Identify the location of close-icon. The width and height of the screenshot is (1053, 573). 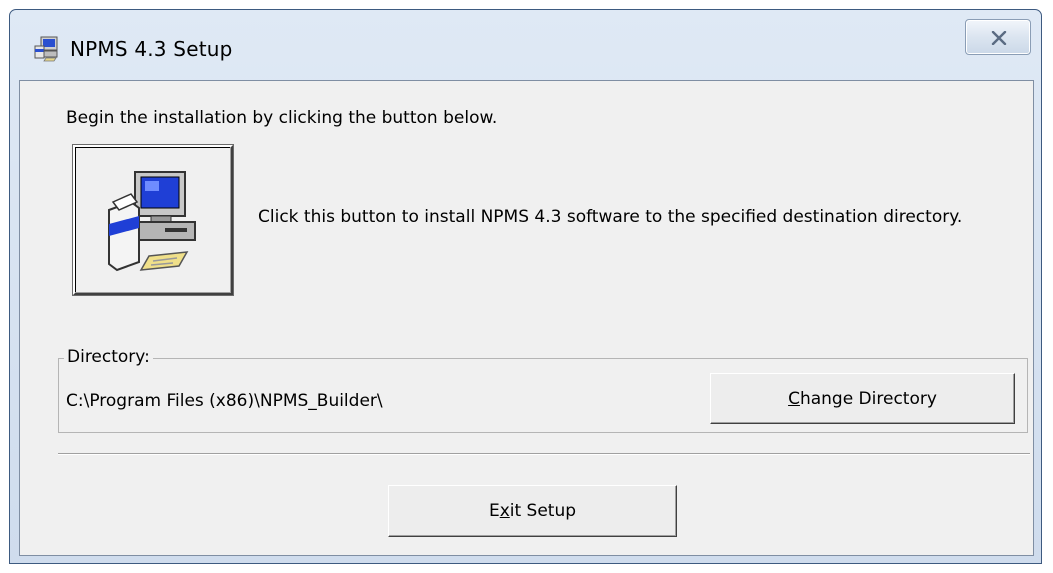
(999, 38).